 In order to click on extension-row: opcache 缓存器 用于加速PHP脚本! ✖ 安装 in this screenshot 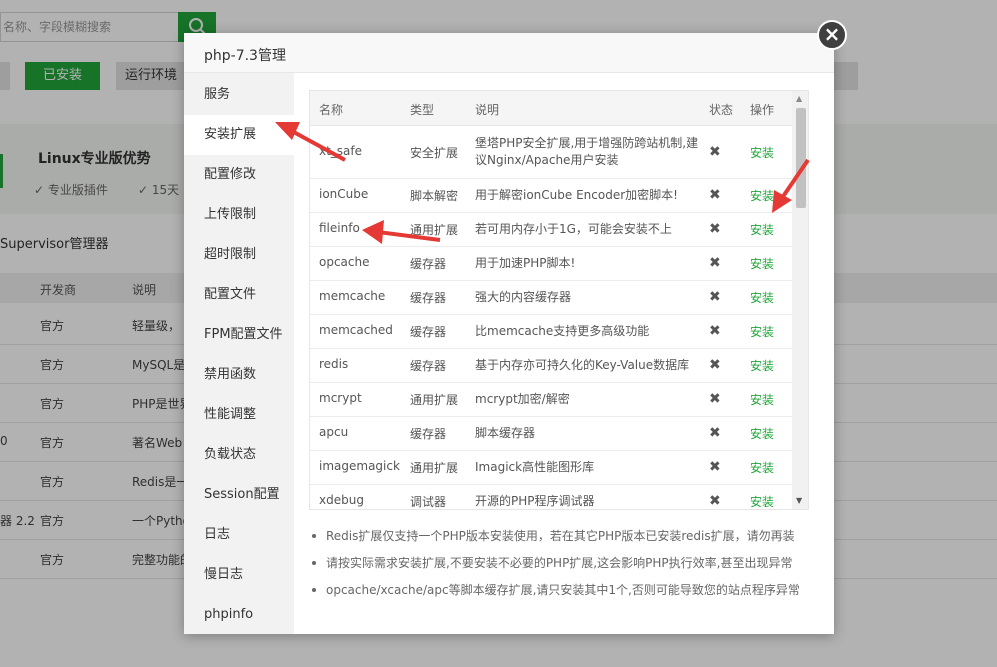, I will do `click(551, 263)`.